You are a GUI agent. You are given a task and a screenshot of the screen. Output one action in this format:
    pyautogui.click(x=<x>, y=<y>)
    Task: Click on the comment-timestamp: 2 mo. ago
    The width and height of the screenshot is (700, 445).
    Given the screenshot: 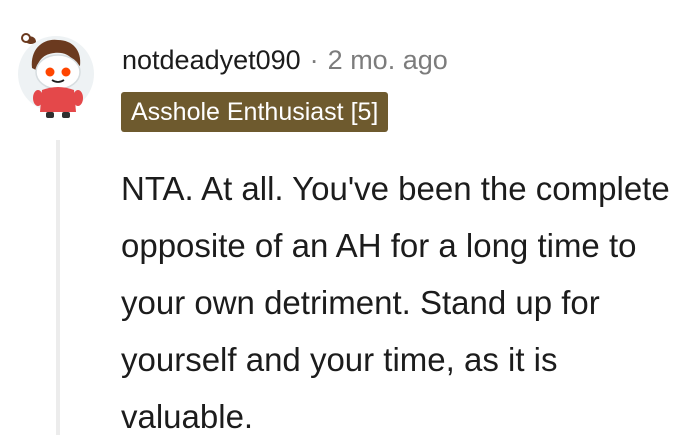 What is the action you would take?
    pyautogui.click(x=388, y=60)
    